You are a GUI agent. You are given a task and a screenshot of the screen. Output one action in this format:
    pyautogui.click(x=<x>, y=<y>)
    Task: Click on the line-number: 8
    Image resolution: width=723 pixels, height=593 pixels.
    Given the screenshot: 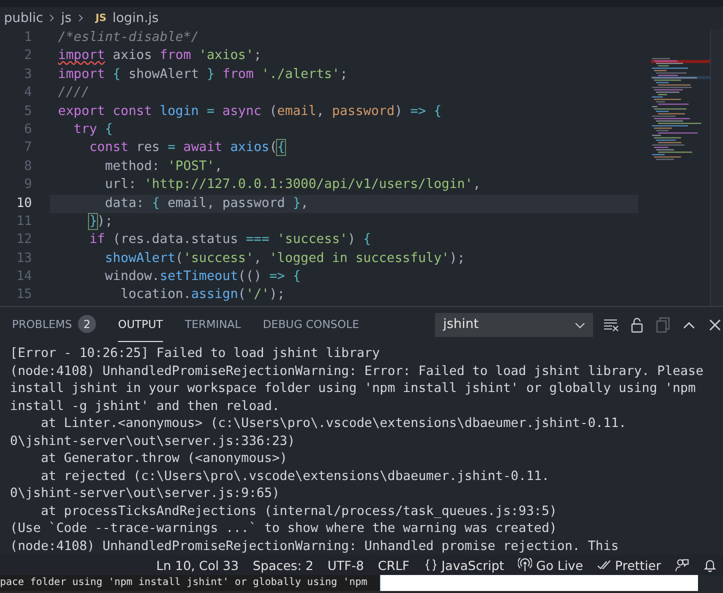 What is the action you would take?
    pyautogui.click(x=28, y=167)
    